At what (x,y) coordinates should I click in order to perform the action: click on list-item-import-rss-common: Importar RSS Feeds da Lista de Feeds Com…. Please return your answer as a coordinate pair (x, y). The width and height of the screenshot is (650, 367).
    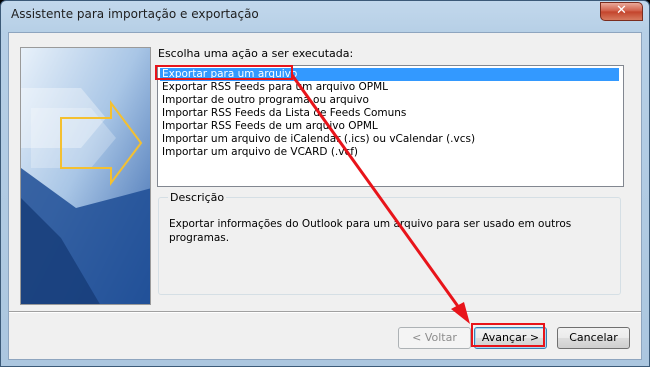
    Looking at the image, I should click on (283, 113).